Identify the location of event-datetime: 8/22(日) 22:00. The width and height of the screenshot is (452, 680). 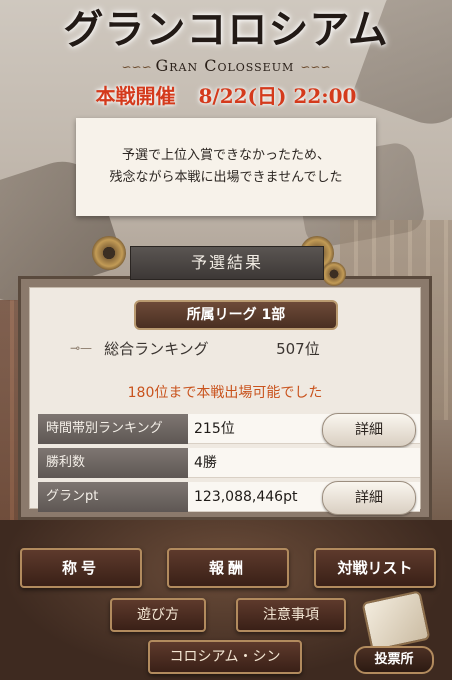
(277, 96).